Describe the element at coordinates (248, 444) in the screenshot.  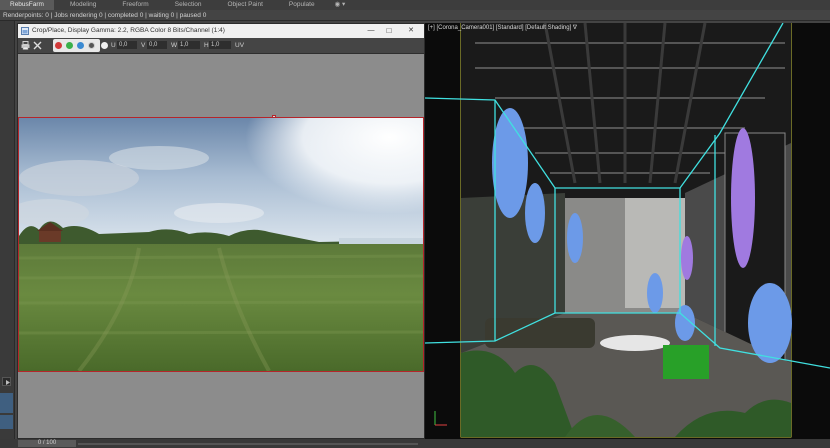
I see `time-slider-track` at that location.